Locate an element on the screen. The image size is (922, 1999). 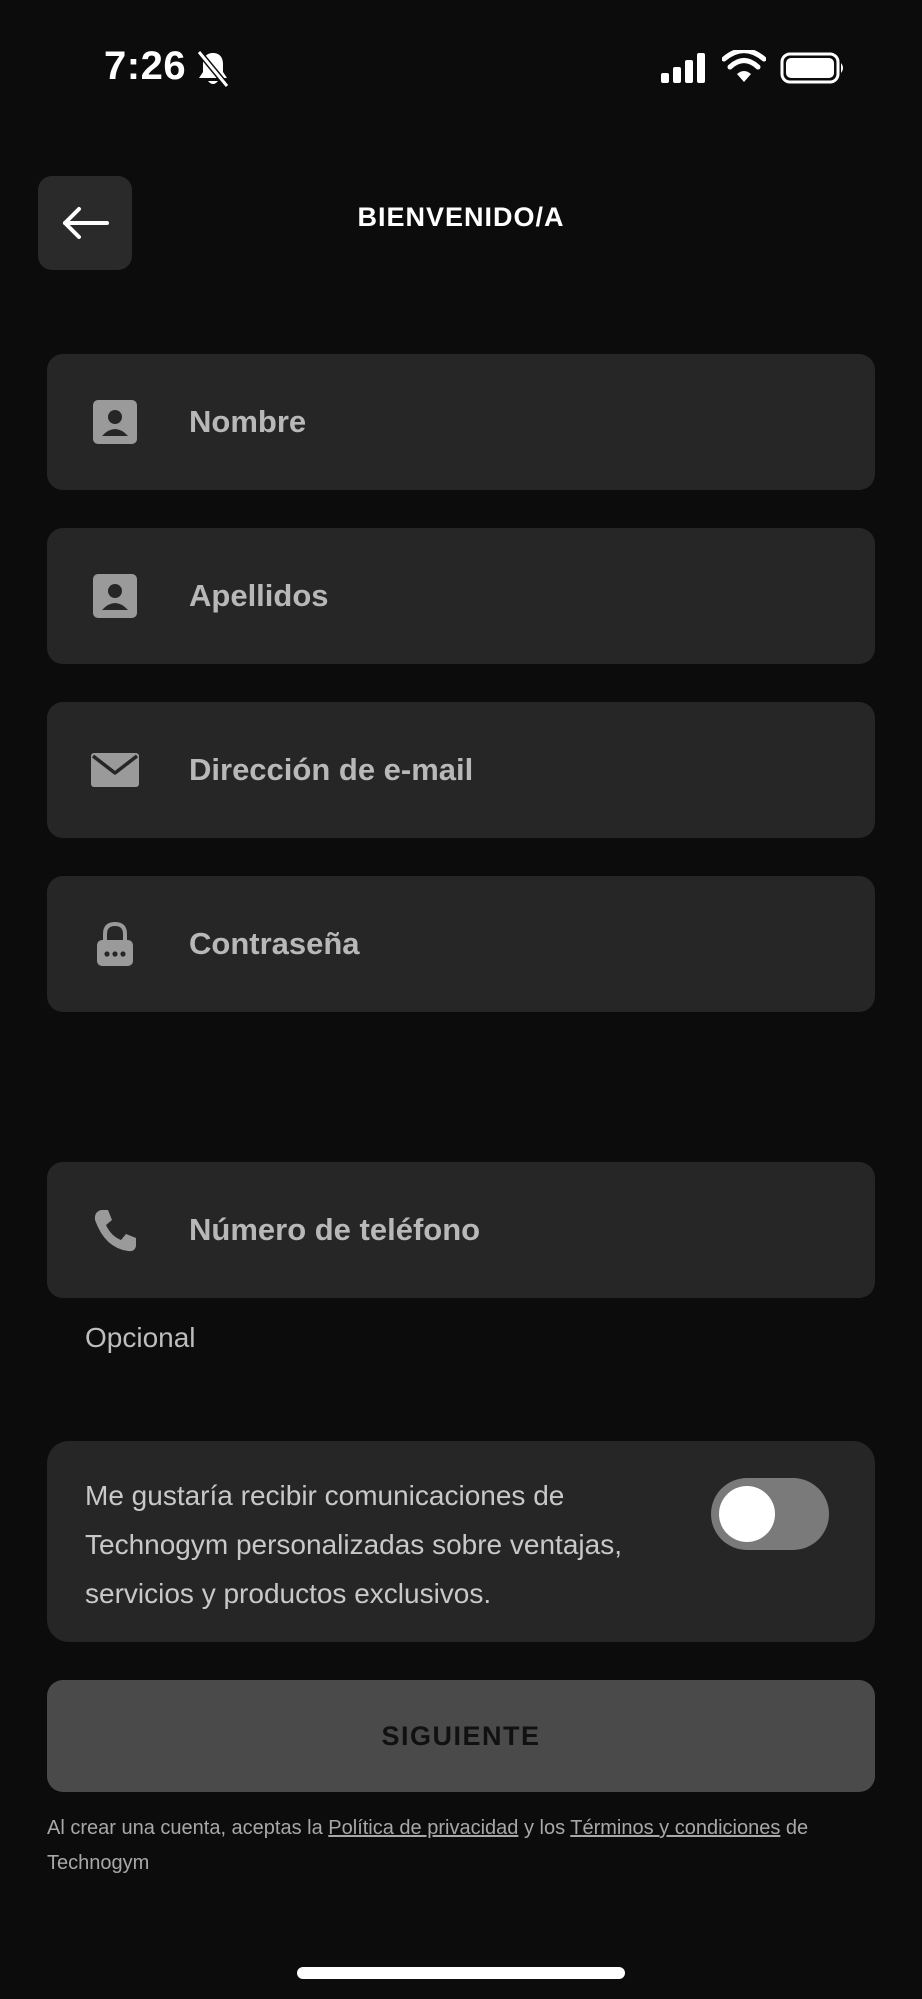
toggle-knob is located at coordinates (747, 1514).